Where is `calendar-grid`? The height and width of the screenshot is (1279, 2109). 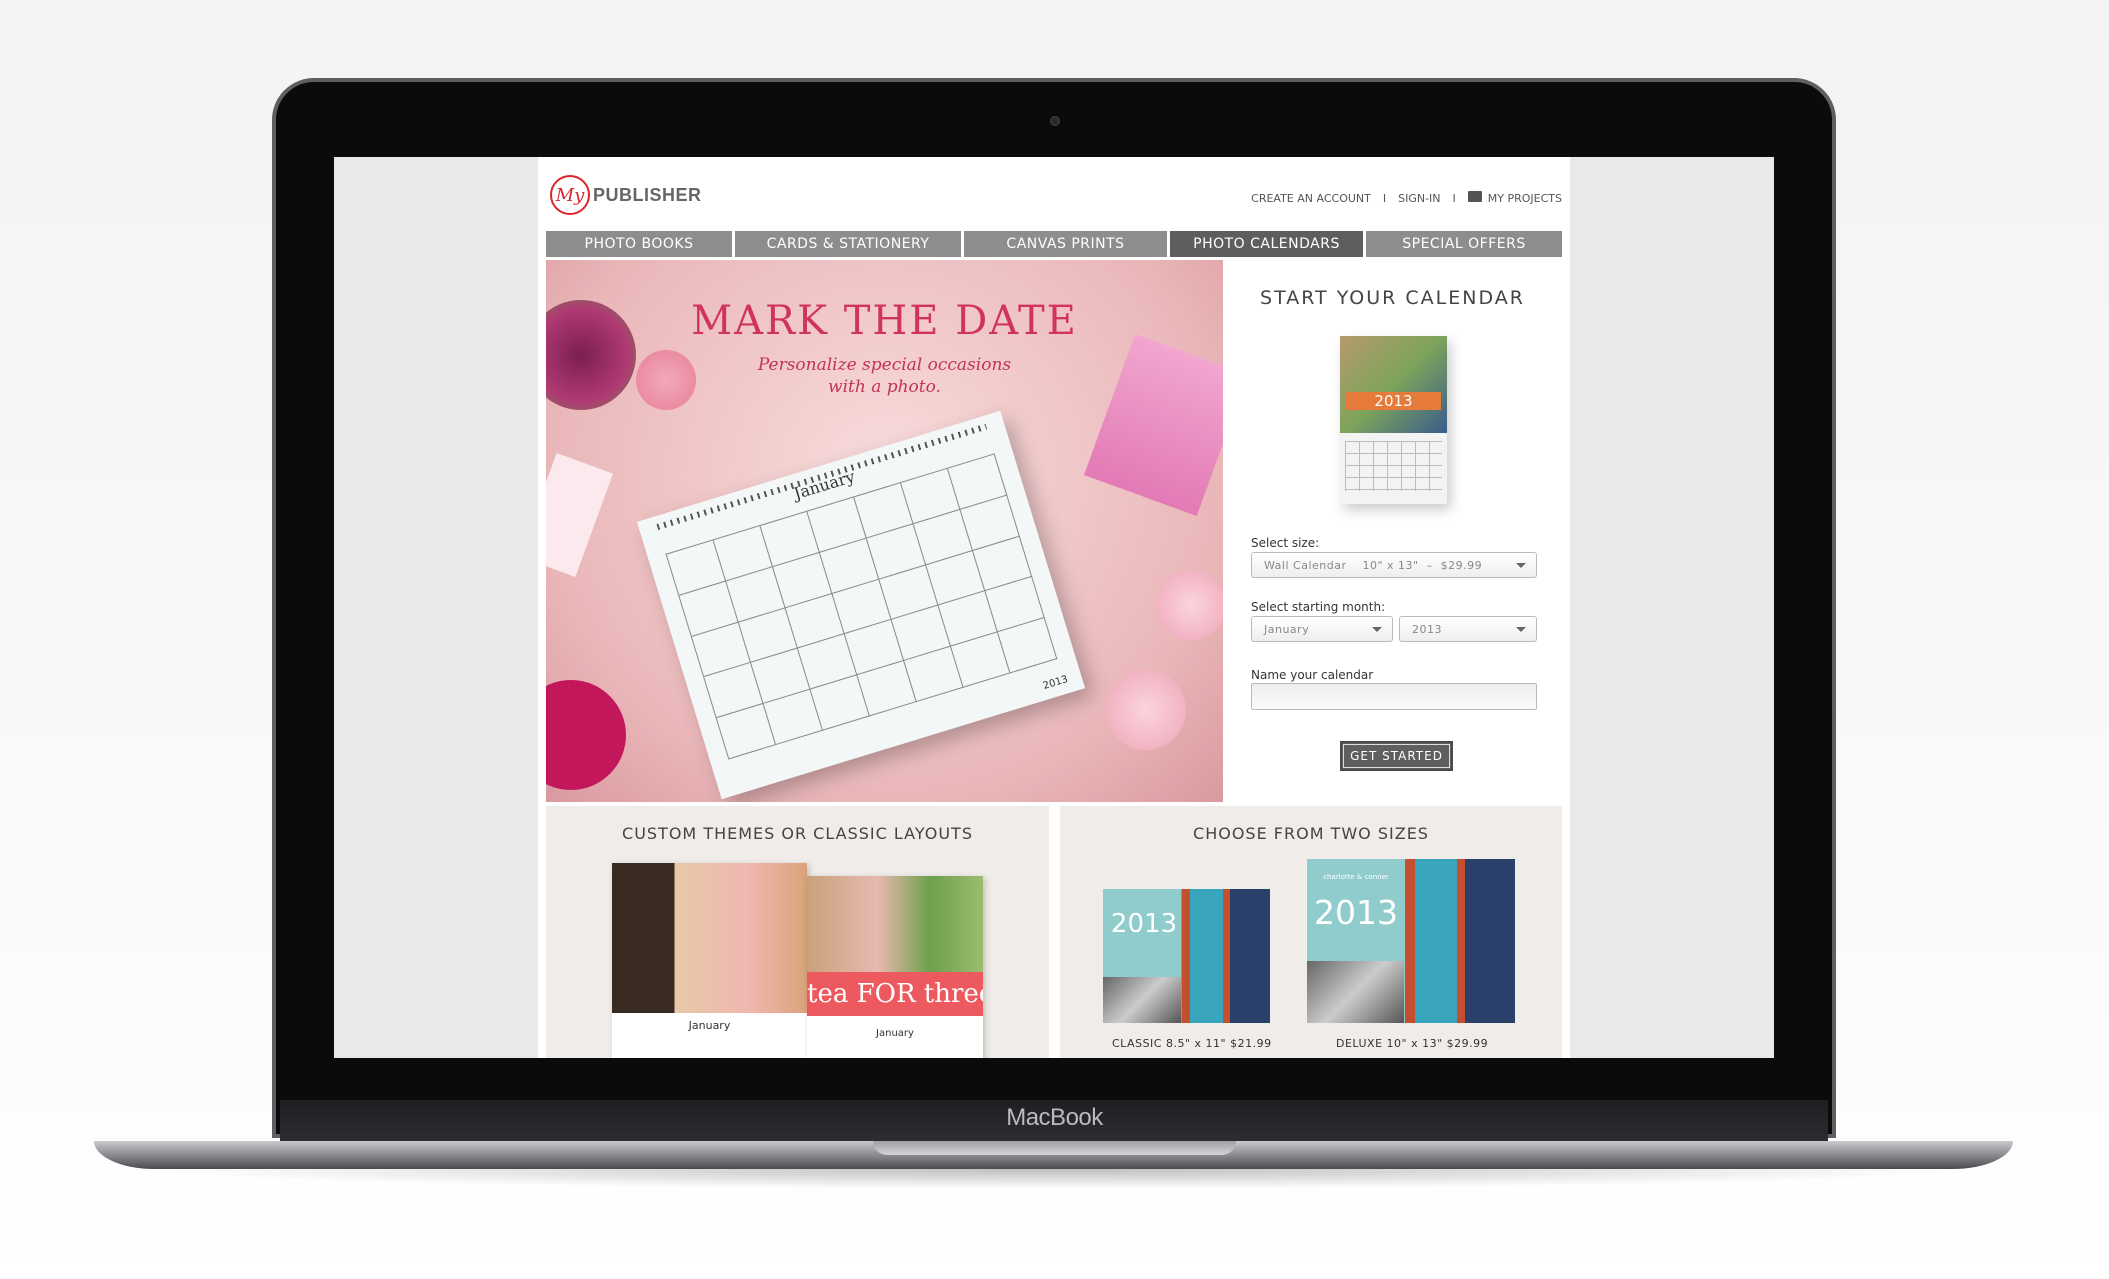
calendar-grid is located at coordinates (861, 606).